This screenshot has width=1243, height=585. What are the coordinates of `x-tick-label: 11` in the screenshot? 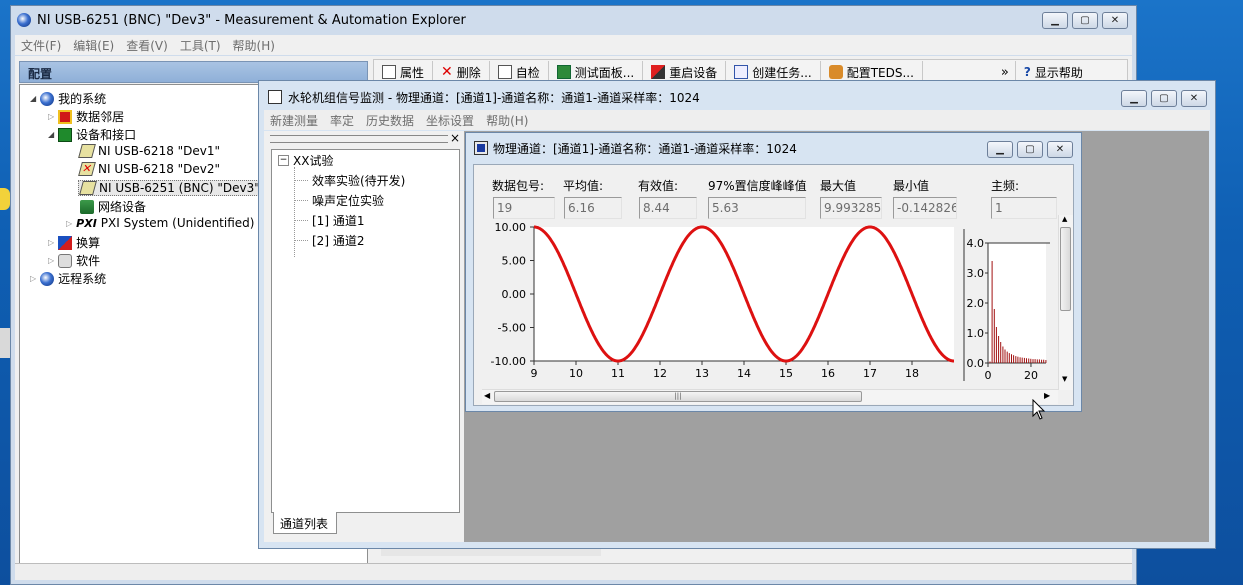 It's located at (618, 373).